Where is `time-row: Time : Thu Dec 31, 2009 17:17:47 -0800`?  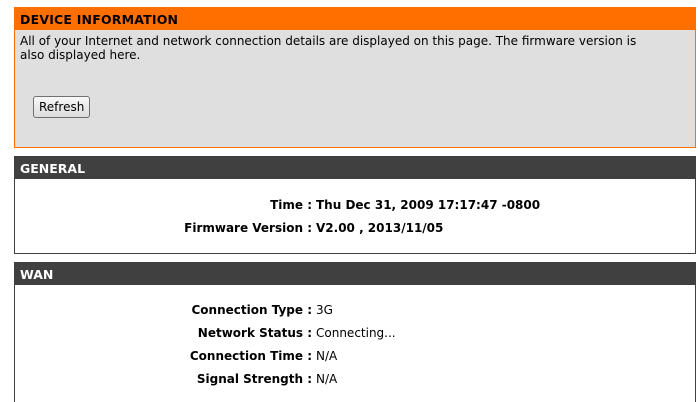 time-row: Time : Thu Dec 31, 2009 17:17:47 -0800 is located at coordinates (355, 205).